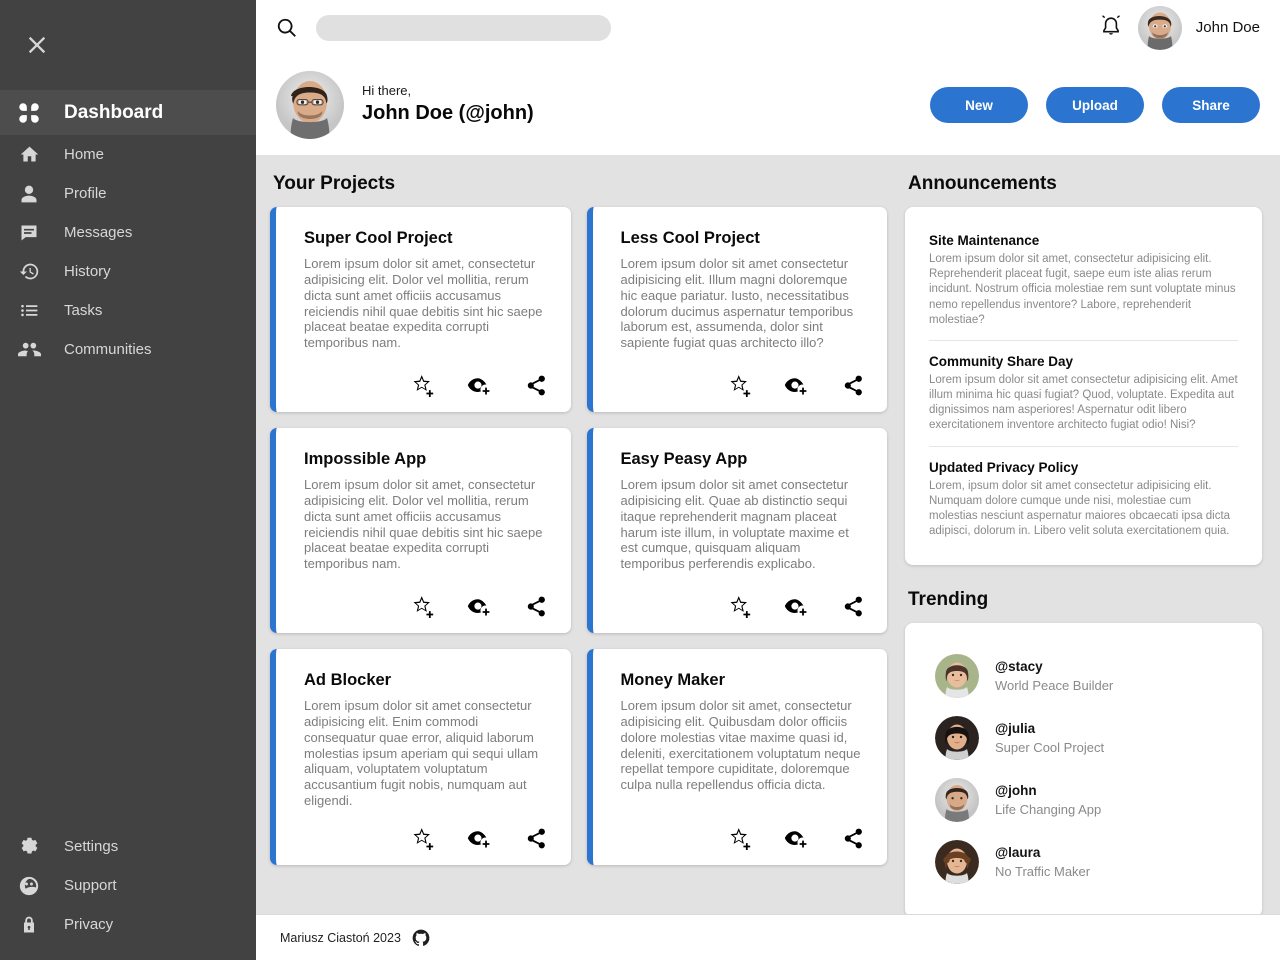 The image size is (1280, 960). What do you see at coordinates (128, 232) in the screenshot?
I see `sidebar-item-messages: Messages` at bounding box center [128, 232].